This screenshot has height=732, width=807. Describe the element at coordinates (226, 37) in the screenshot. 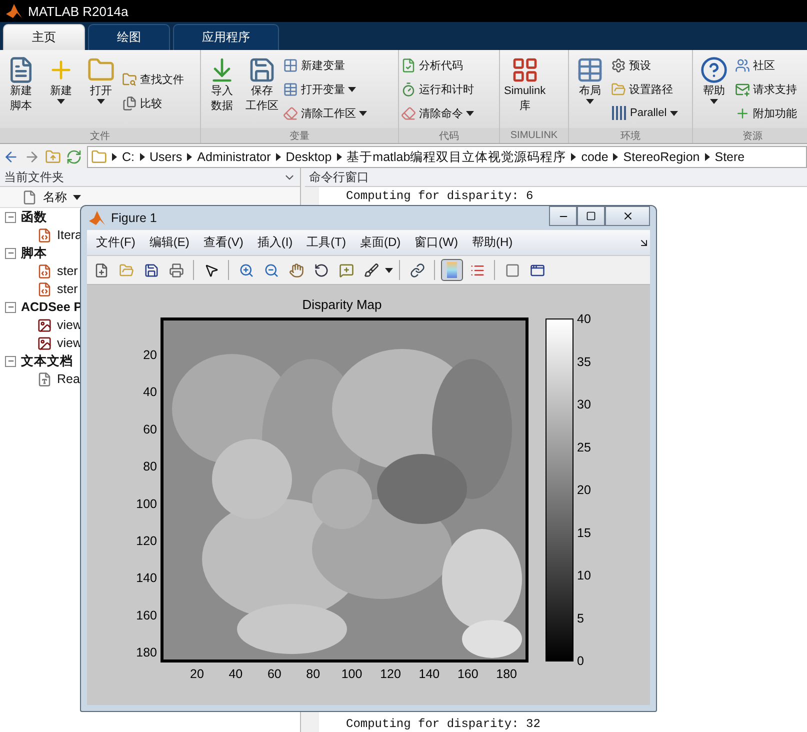

I see `ribbon-tab: 应用程序` at that location.